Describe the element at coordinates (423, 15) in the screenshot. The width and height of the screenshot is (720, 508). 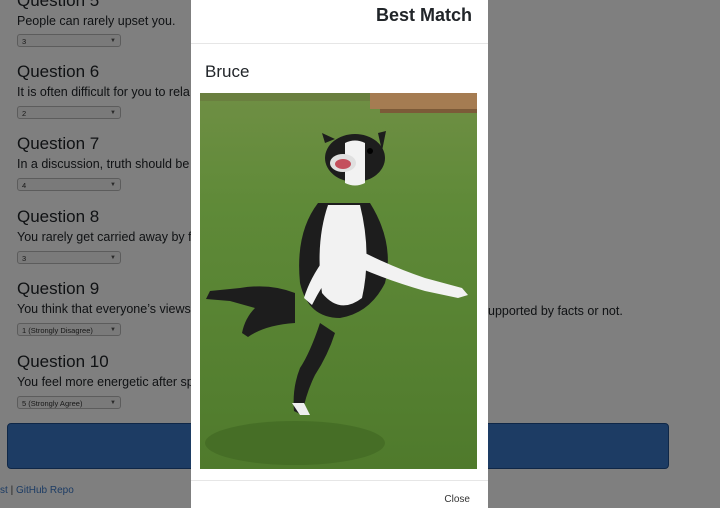
I see `modal-title: Best Match` at that location.